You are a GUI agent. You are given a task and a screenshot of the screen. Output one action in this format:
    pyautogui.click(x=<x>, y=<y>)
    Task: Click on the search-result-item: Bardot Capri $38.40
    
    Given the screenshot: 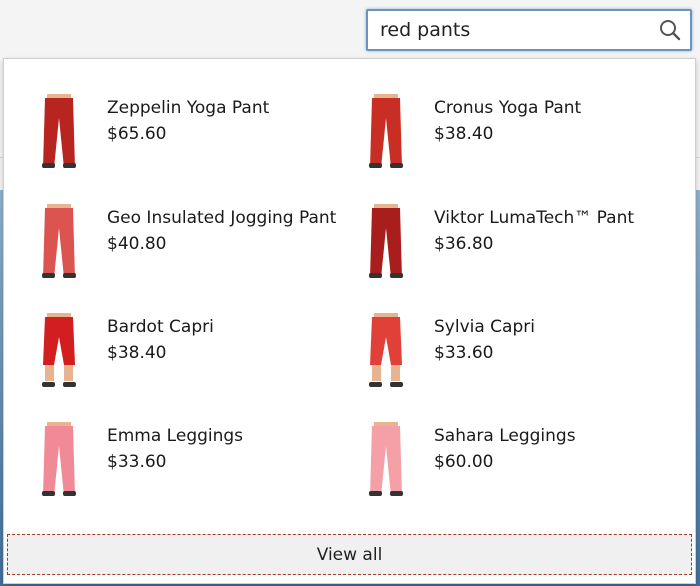 What is the action you would take?
    pyautogui.click(x=202, y=363)
    